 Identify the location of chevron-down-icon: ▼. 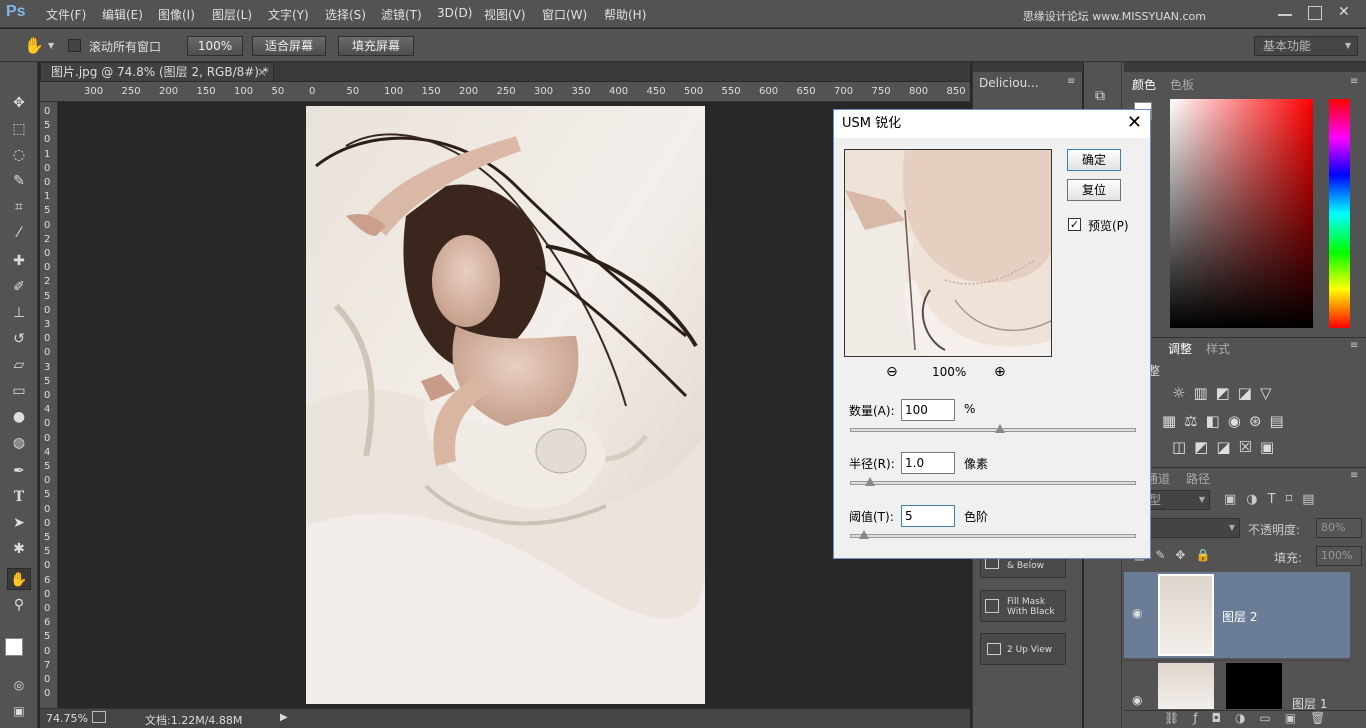
(51, 45).